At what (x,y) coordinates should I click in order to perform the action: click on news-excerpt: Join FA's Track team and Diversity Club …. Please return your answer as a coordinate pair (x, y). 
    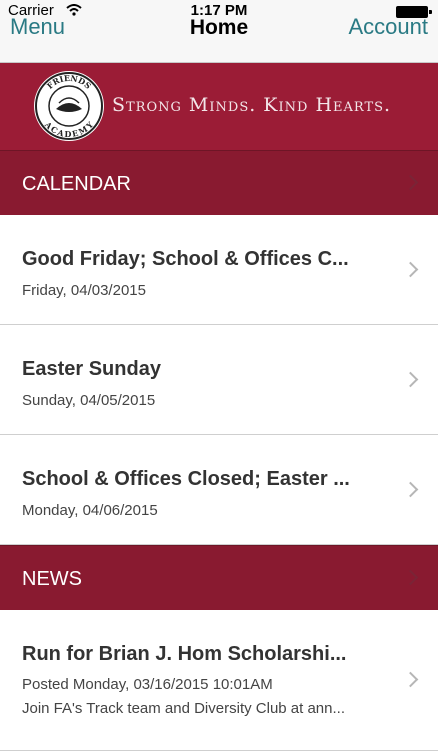
    Looking at the image, I should click on (183, 708).